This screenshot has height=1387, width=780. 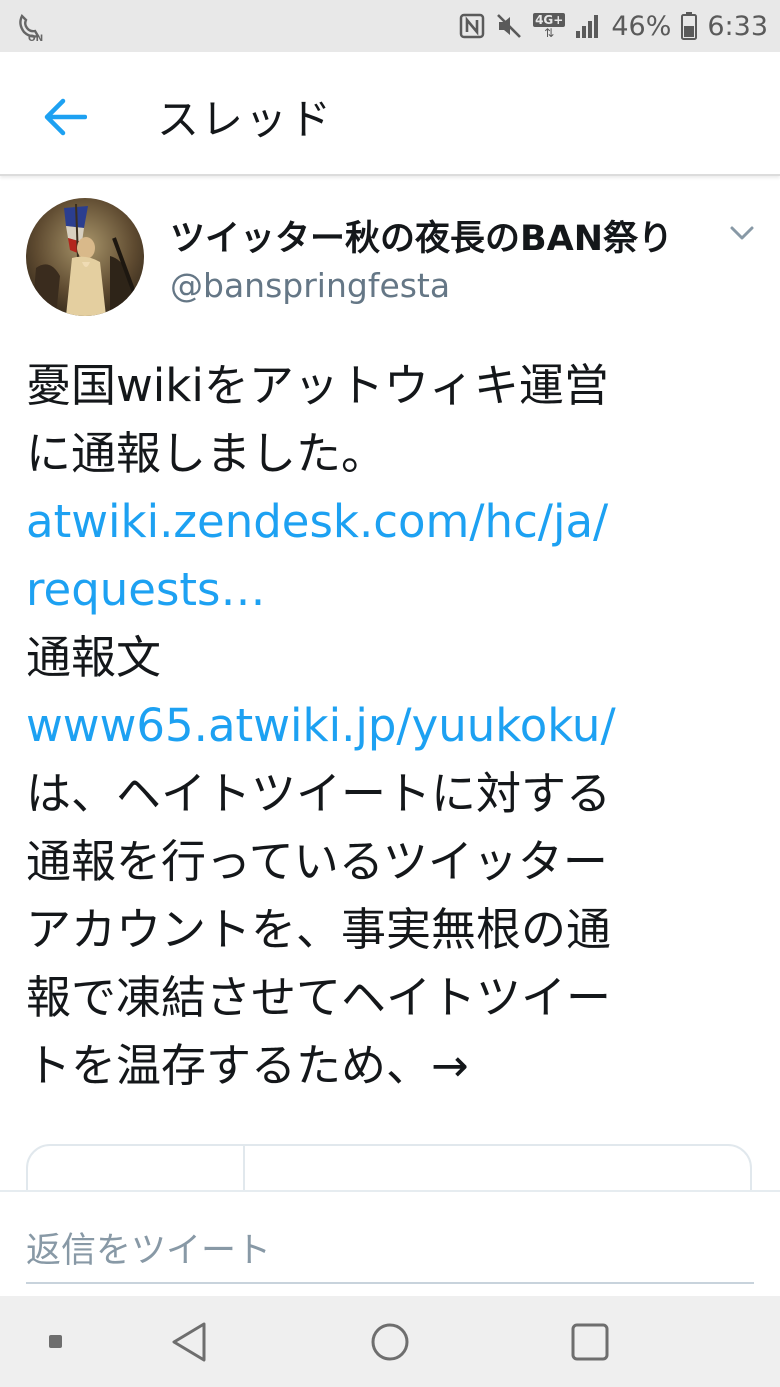 What do you see at coordinates (390, 114) in the screenshot?
I see `app-header: スレッド` at bounding box center [390, 114].